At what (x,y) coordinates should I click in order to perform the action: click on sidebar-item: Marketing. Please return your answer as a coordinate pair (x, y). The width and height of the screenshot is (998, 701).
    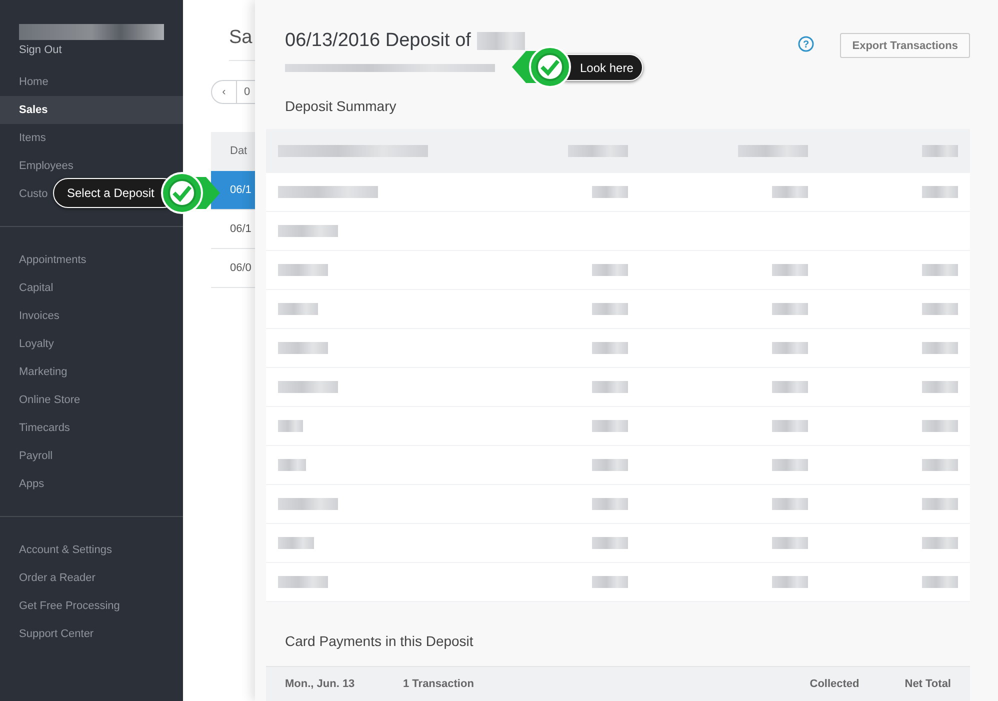
    Looking at the image, I should click on (34, 372).